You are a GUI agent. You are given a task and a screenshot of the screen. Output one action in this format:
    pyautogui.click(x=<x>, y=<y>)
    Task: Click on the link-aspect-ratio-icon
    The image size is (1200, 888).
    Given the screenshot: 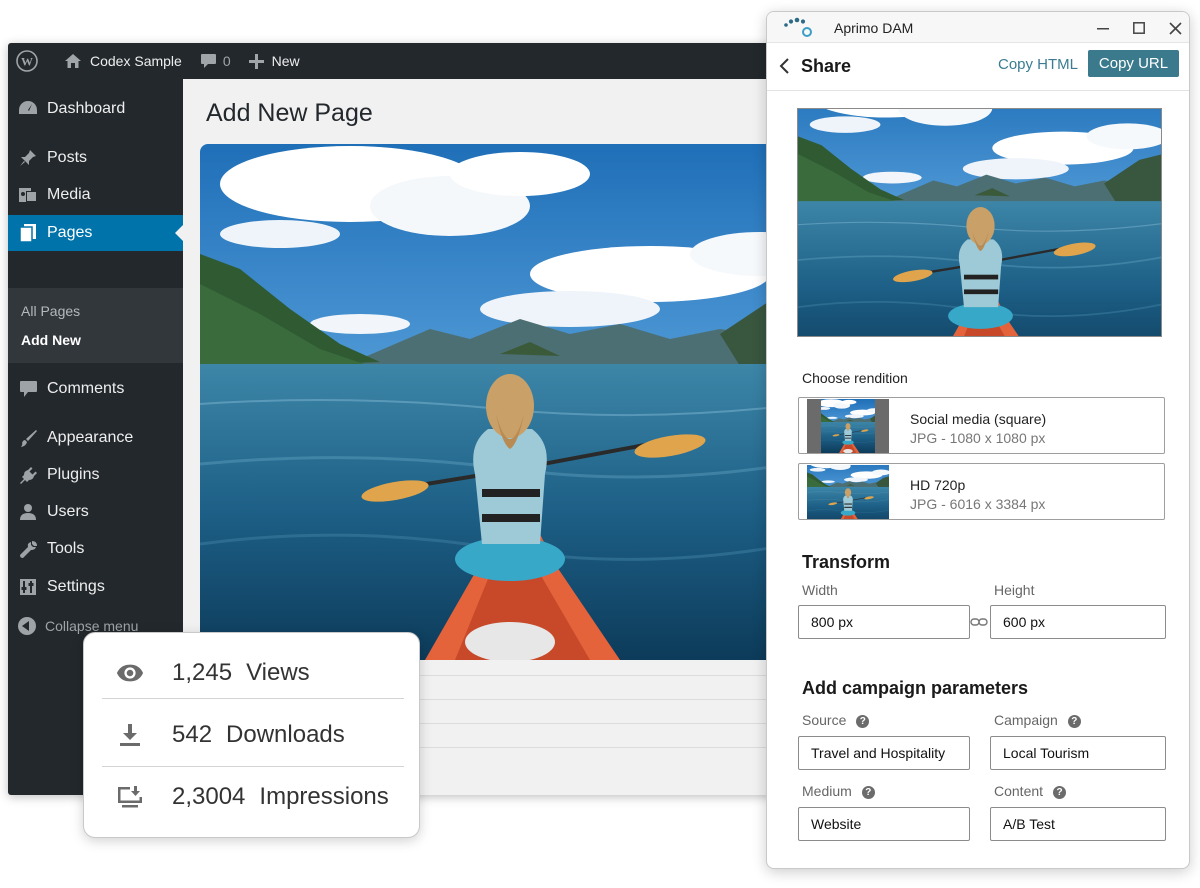 What is the action you would take?
    pyautogui.click(x=979, y=622)
    